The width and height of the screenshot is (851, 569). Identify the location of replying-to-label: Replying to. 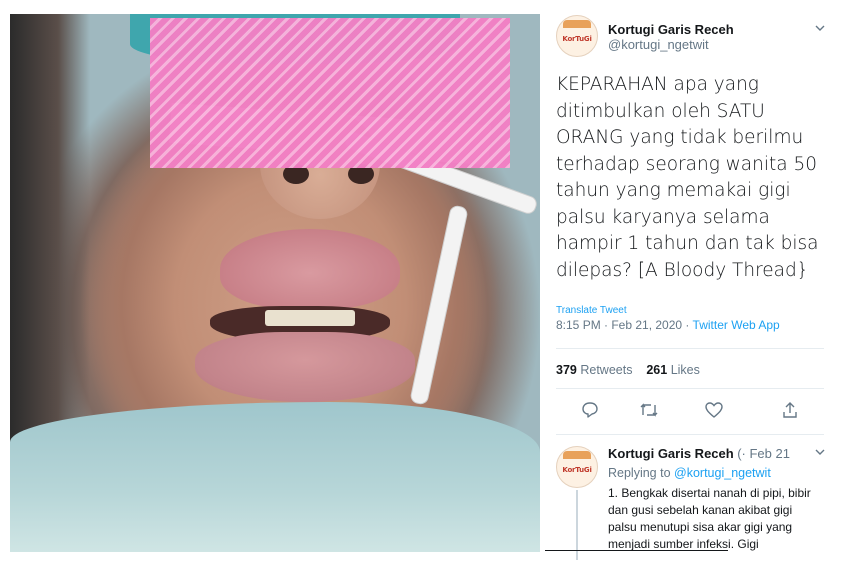
(639, 473).